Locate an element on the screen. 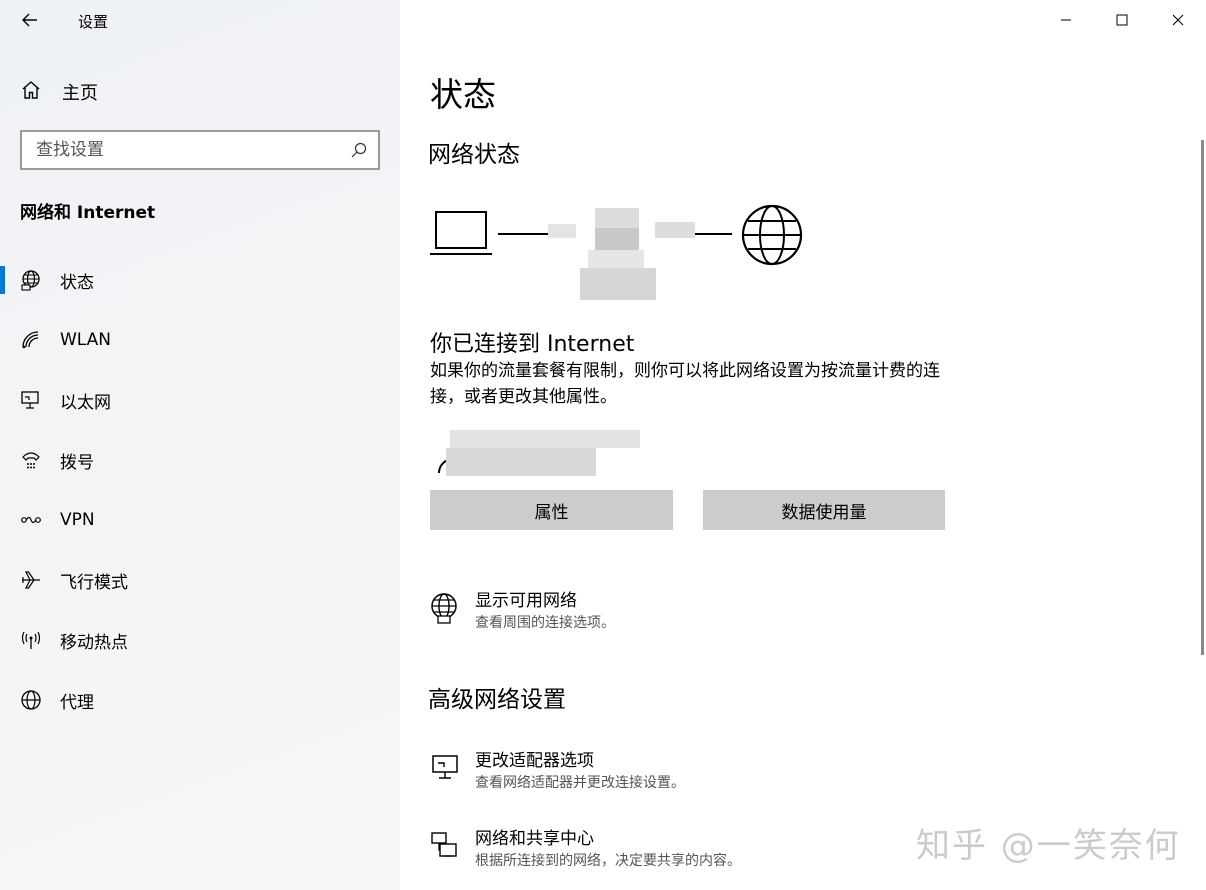  adapter-options-title: 更改适配器选项 is located at coordinates (534, 761).